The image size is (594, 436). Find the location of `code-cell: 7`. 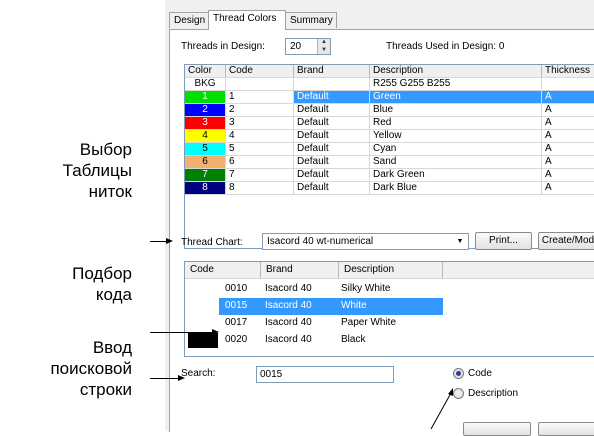

code-cell: 7 is located at coordinates (260, 175).